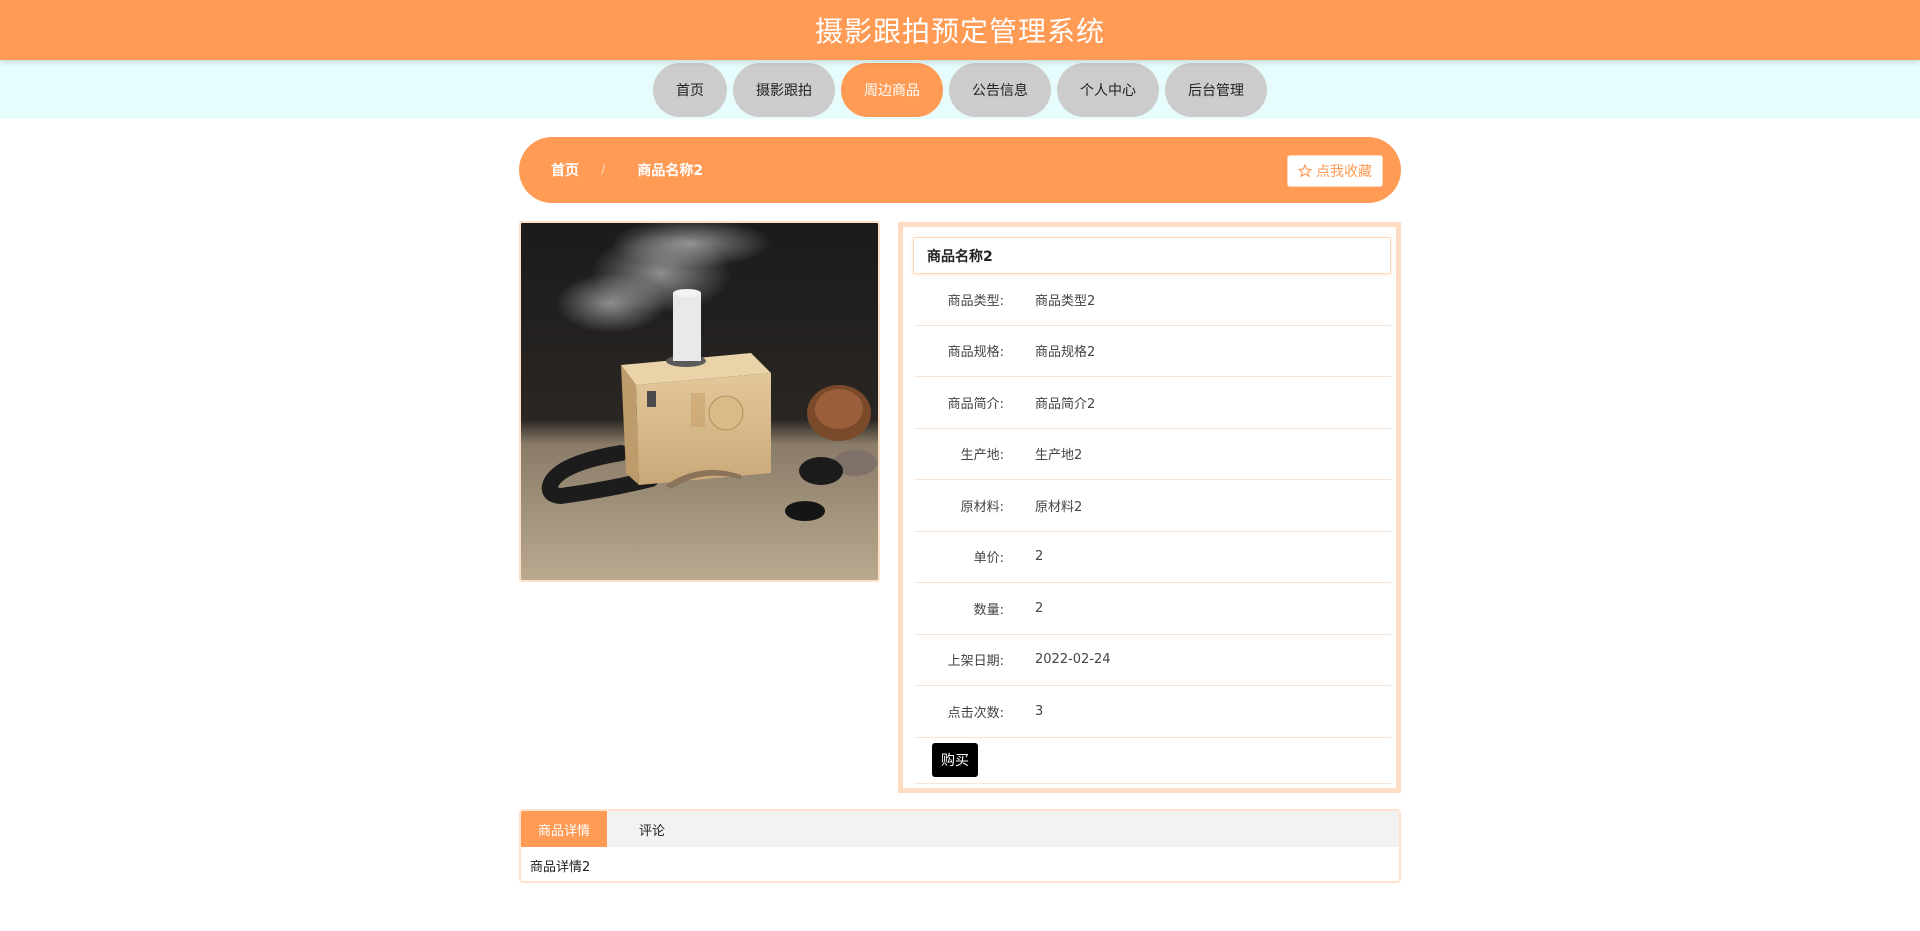 This screenshot has width=1920, height=931. I want to click on nav-item-home: 首页, so click(690, 89).